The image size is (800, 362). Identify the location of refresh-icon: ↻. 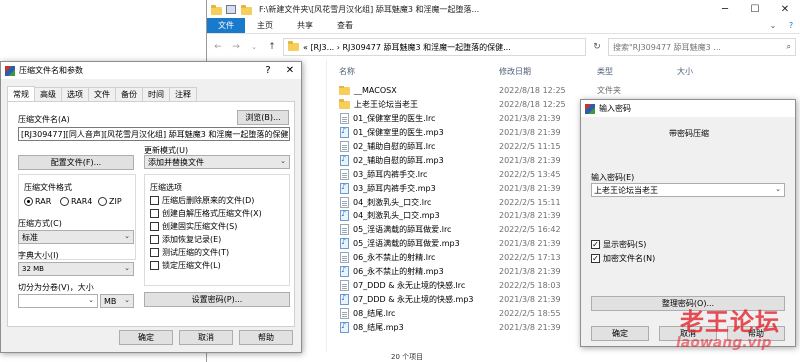
(597, 47).